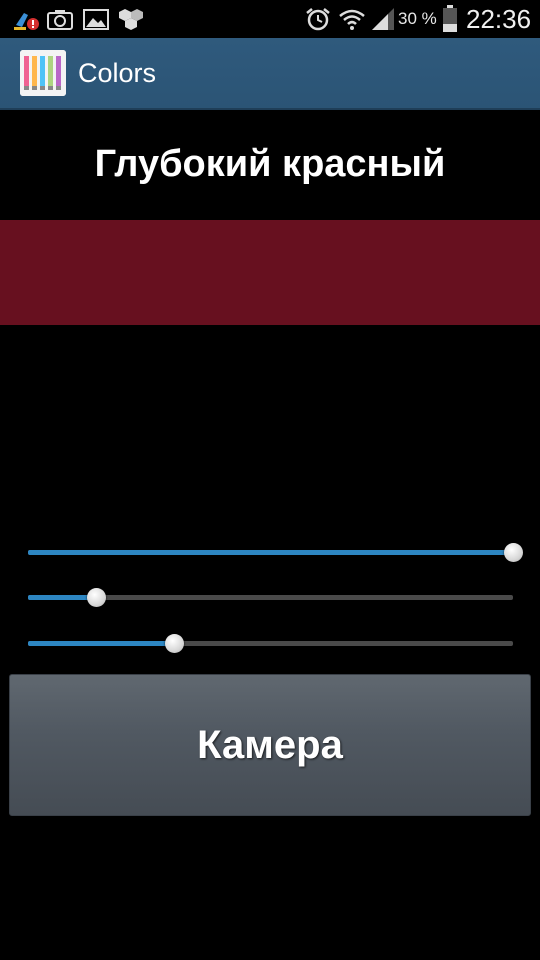 This screenshot has width=540, height=960. What do you see at coordinates (131, 19) in the screenshot?
I see `hex-app-icon` at bounding box center [131, 19].